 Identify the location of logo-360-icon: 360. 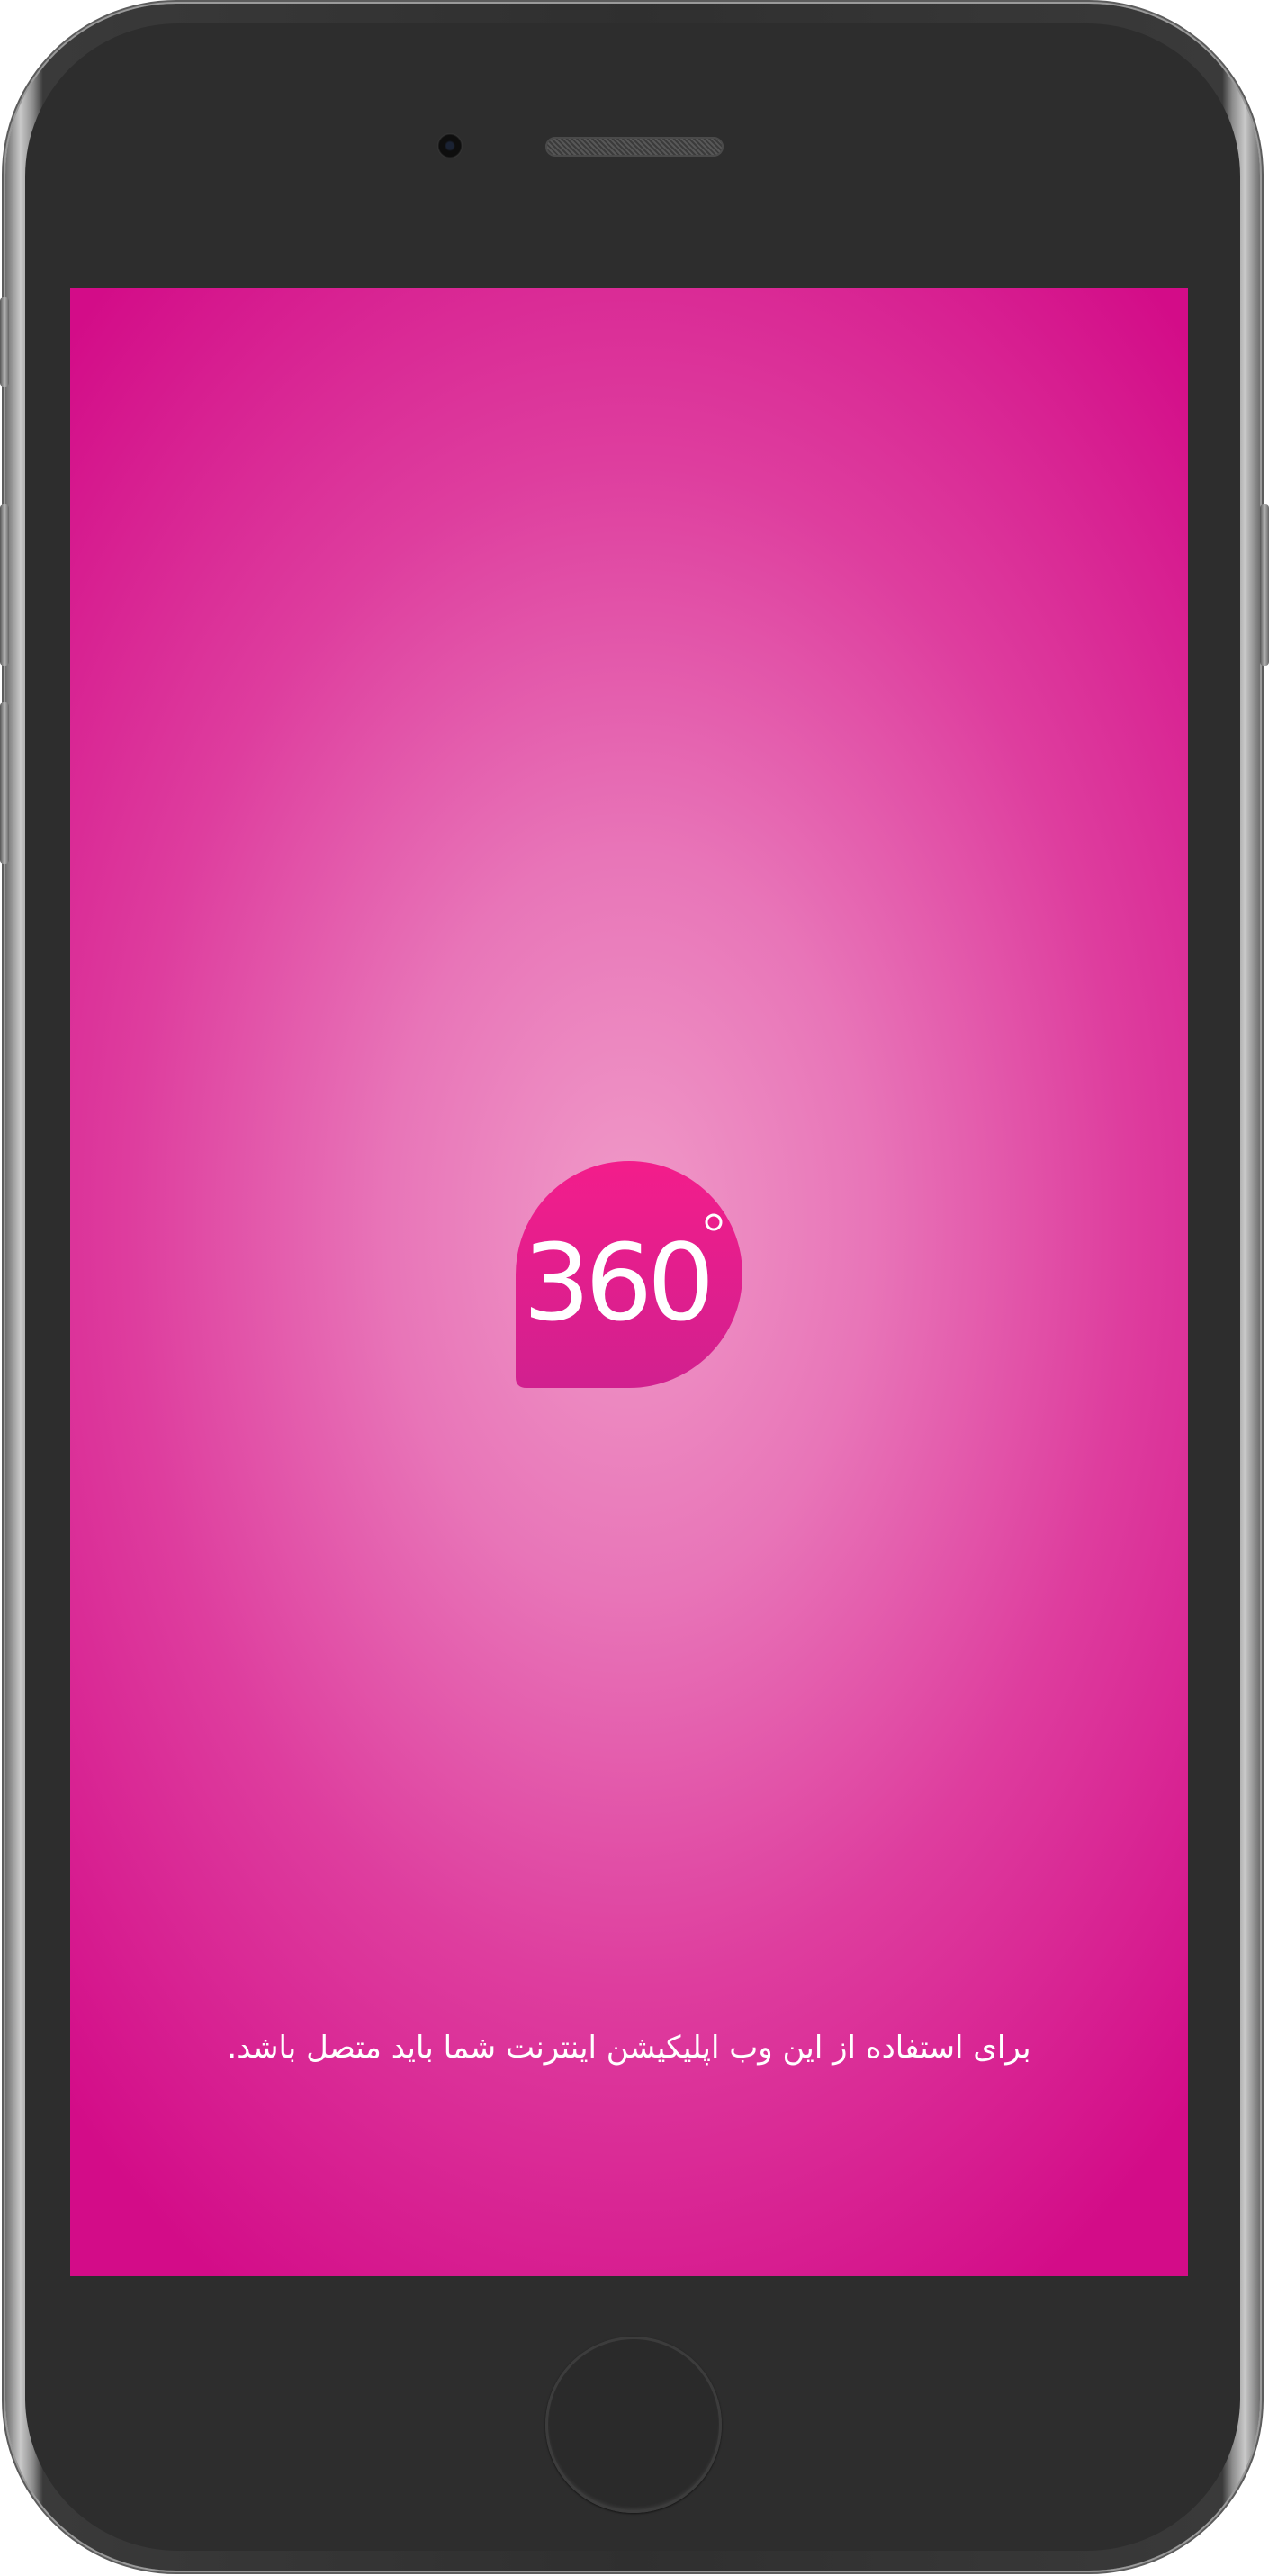
(629, 1274).